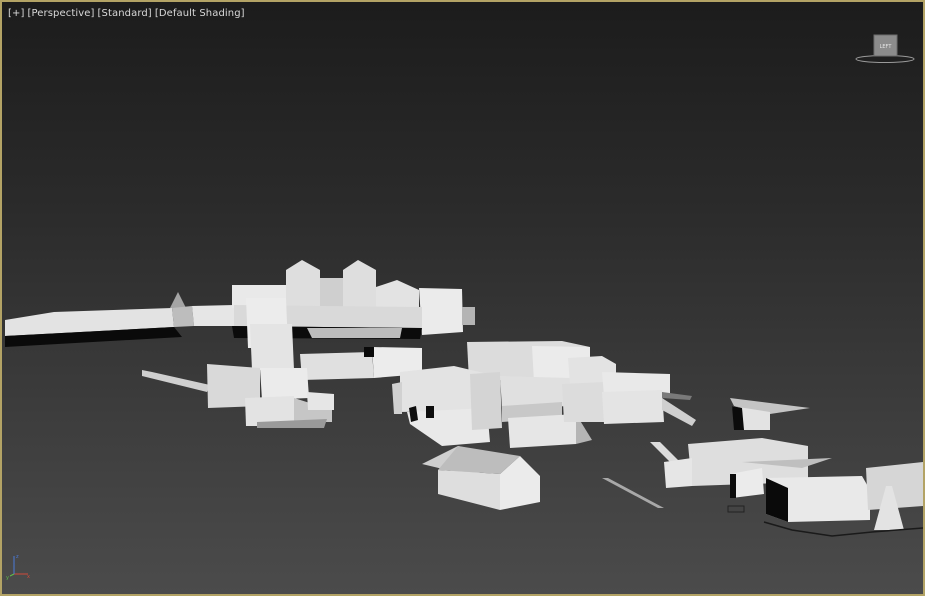  Describe the element at coordinates (178, 300) in the screenshot. I see `spire` at that location.